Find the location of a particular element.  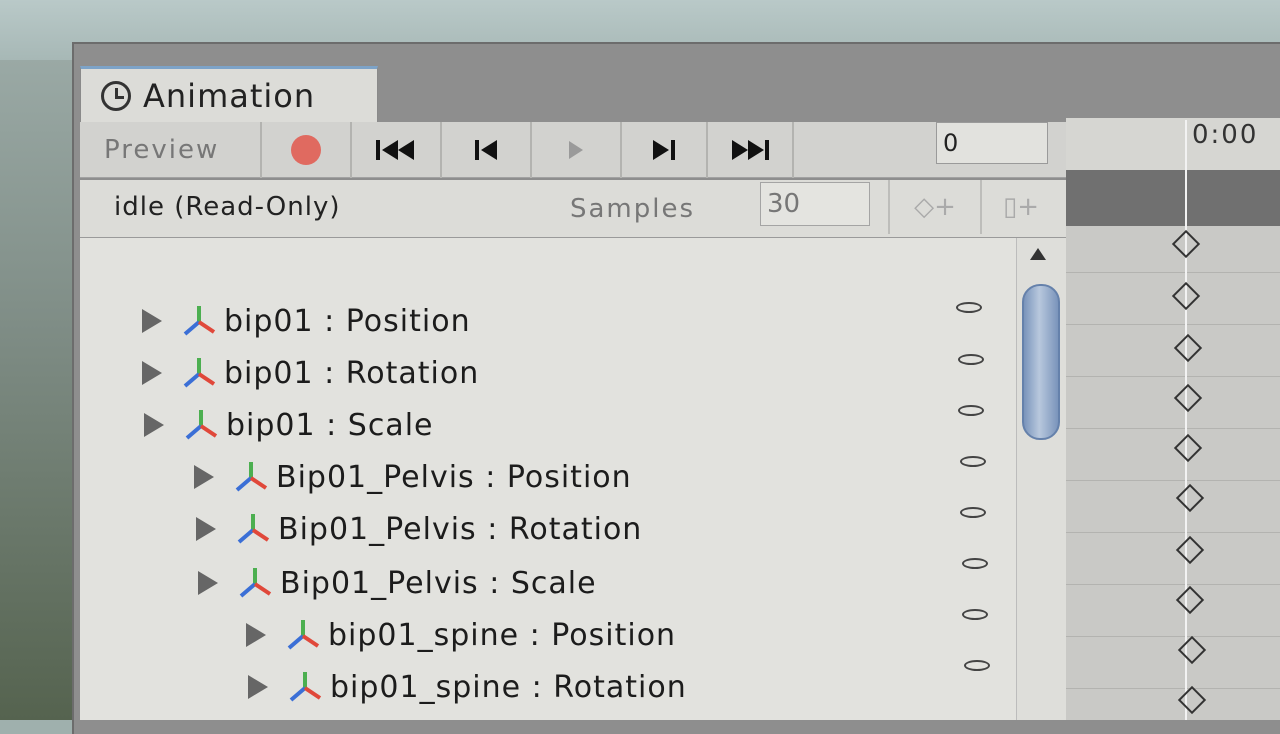

first-keyframe-button is located at coordinates (397, 150).